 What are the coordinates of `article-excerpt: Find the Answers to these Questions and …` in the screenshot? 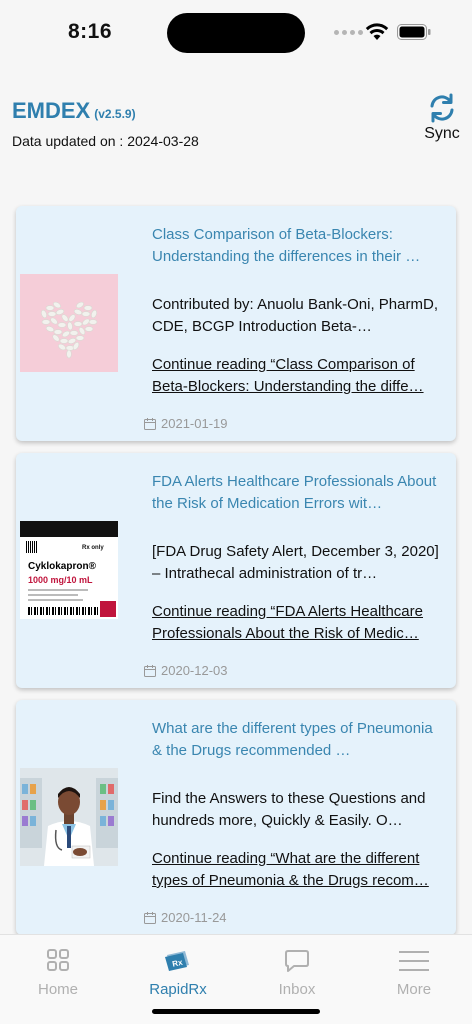 It's located at (289, 809).